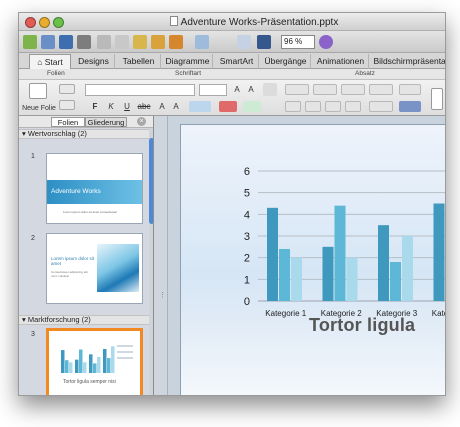 This screenshot has width=460, height=427. I want to click on superscript-button: A, so click(162, 107).